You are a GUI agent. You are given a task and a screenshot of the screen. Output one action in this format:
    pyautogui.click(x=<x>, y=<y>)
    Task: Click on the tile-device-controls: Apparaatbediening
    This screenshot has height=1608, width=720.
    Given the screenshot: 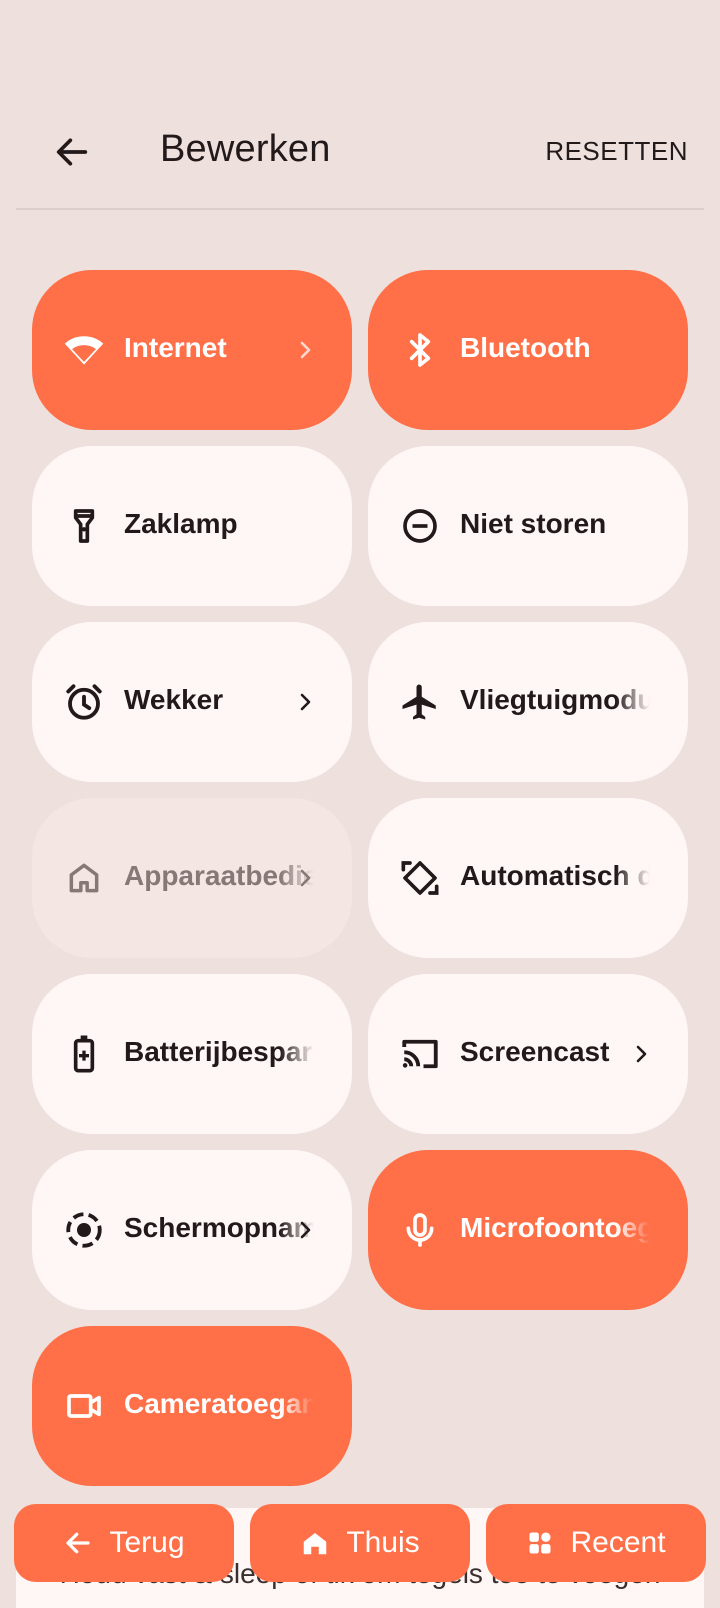 What is the action you would take?
    pyautogui.click(x=192, y=878)
    